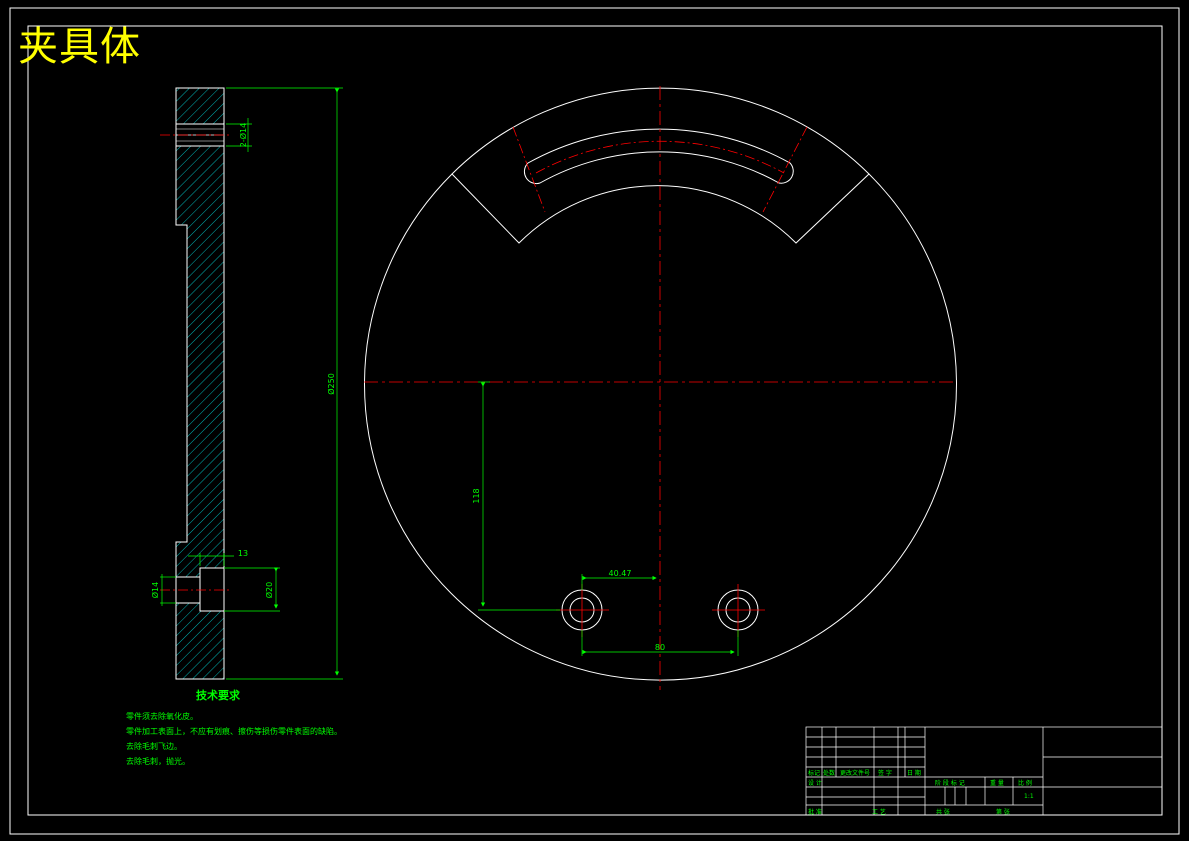 This screenshot has height=841, width=1189. Describe the element at coordinates (269, 590) in the screenshot. I see `dim-counterbore-label: Ø20` at that location.